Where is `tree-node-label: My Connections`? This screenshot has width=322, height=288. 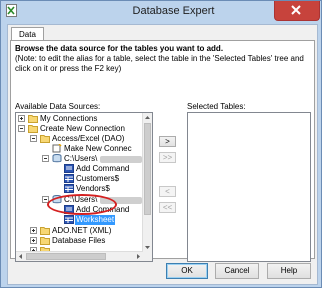
tree-node-label: My Connections is located at coordinates (69, 118).